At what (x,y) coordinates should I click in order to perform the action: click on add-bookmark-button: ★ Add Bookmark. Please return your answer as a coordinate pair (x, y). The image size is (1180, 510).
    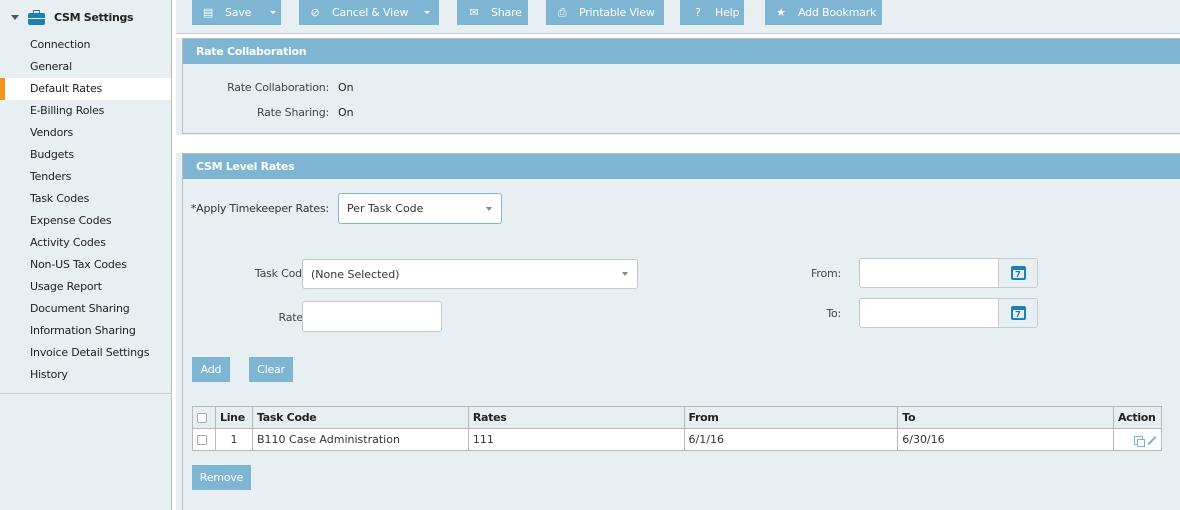
    Looking at the image, I should click on (823, 12).